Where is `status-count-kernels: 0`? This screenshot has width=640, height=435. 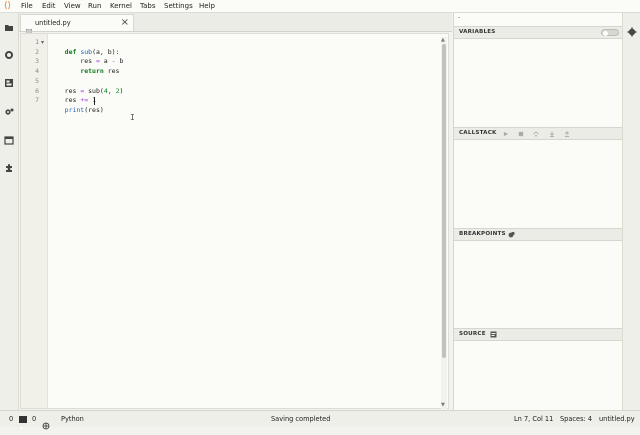
status-count-kernels: 0 is located at coordinates (34, 419).